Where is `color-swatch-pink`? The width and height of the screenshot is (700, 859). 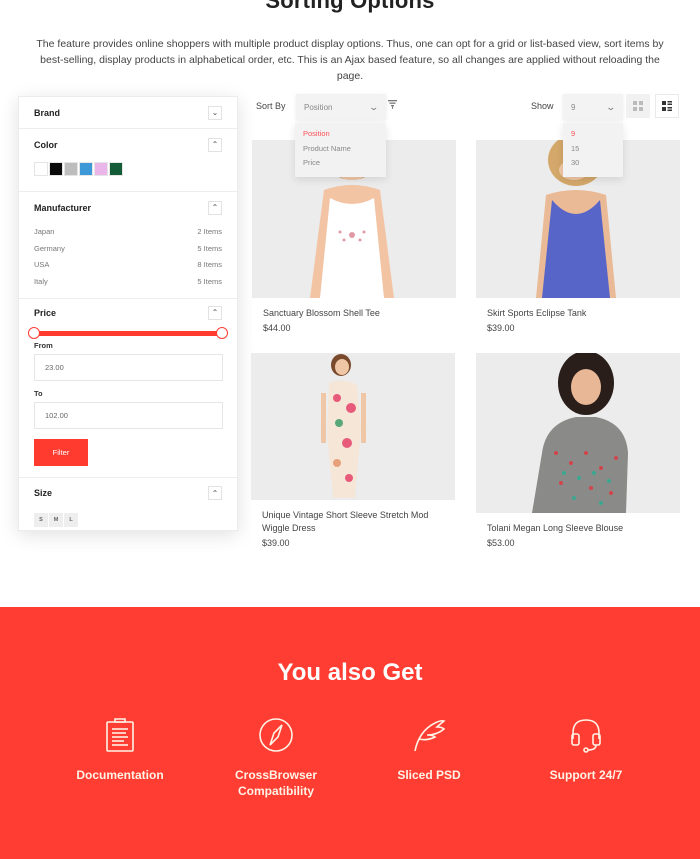 color-swatch-pink is located at coordinates (101, 169).